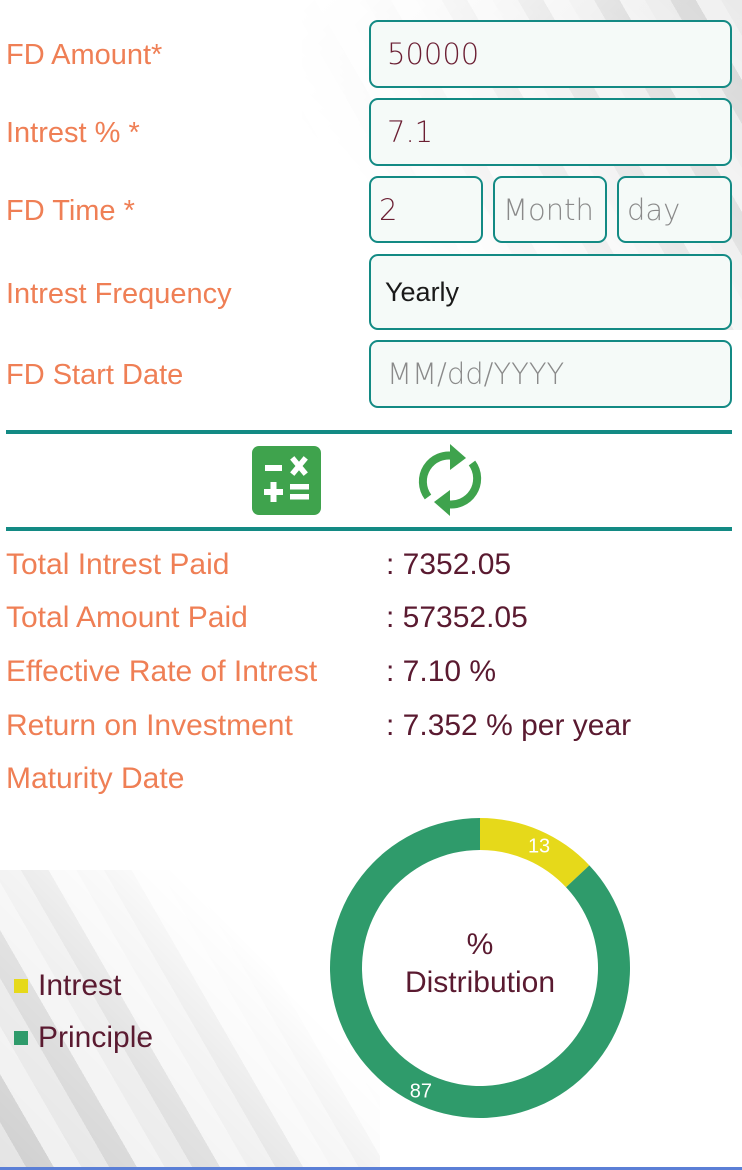 The width and height of the screenshot is (742, 1170). Describe the element at coordinates (149, 725) in the screenshot. I see `result-label-roi: Return on Investment` at that location.